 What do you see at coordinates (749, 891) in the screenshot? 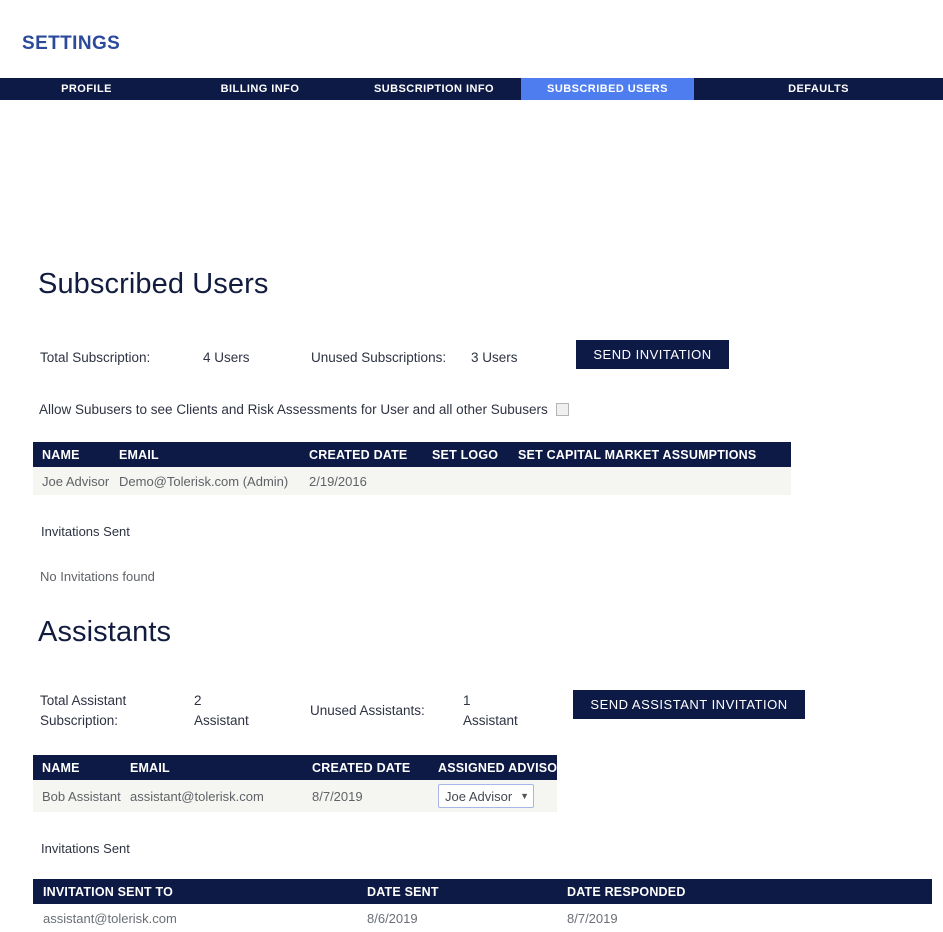
I see `column-header-date-responded: DATE RESPONDED` at bounding box center [749, 891].